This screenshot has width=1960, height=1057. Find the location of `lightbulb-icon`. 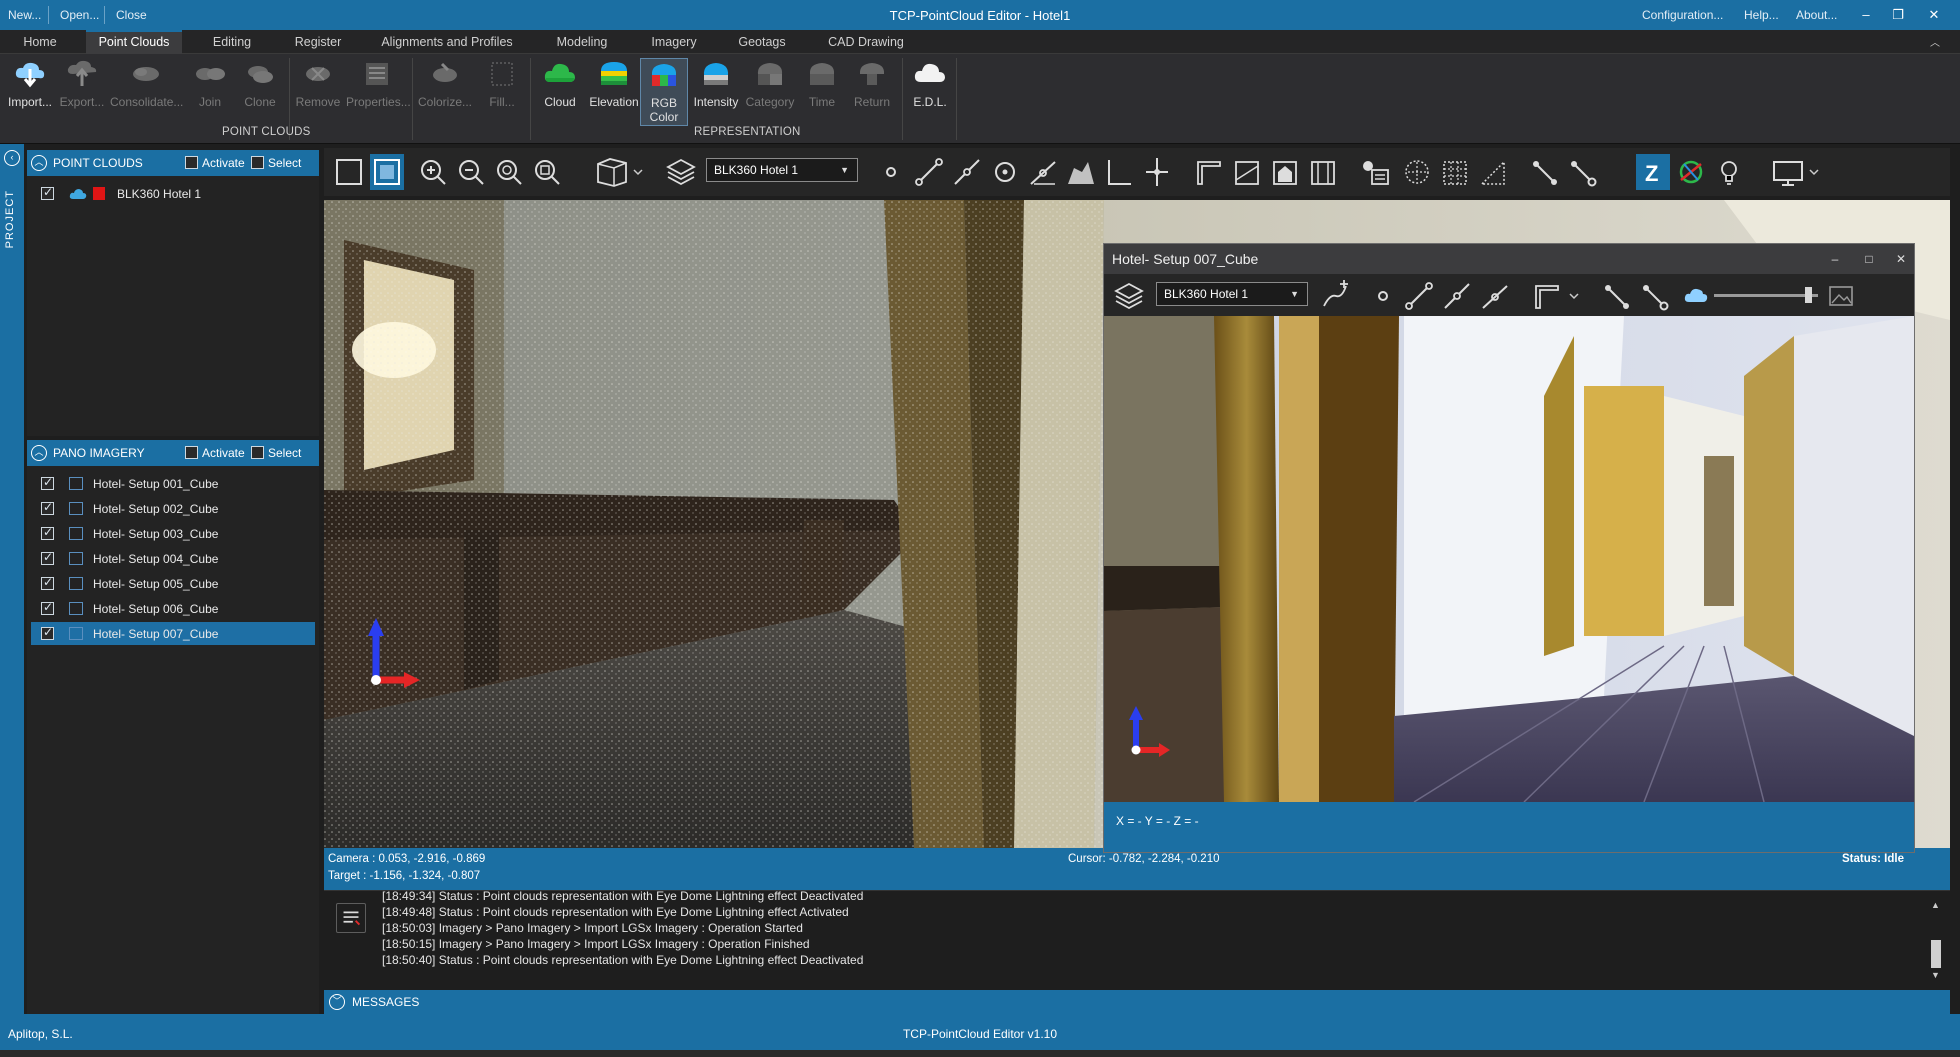

lightbulb-icon is located at coordinates (1729, 172).